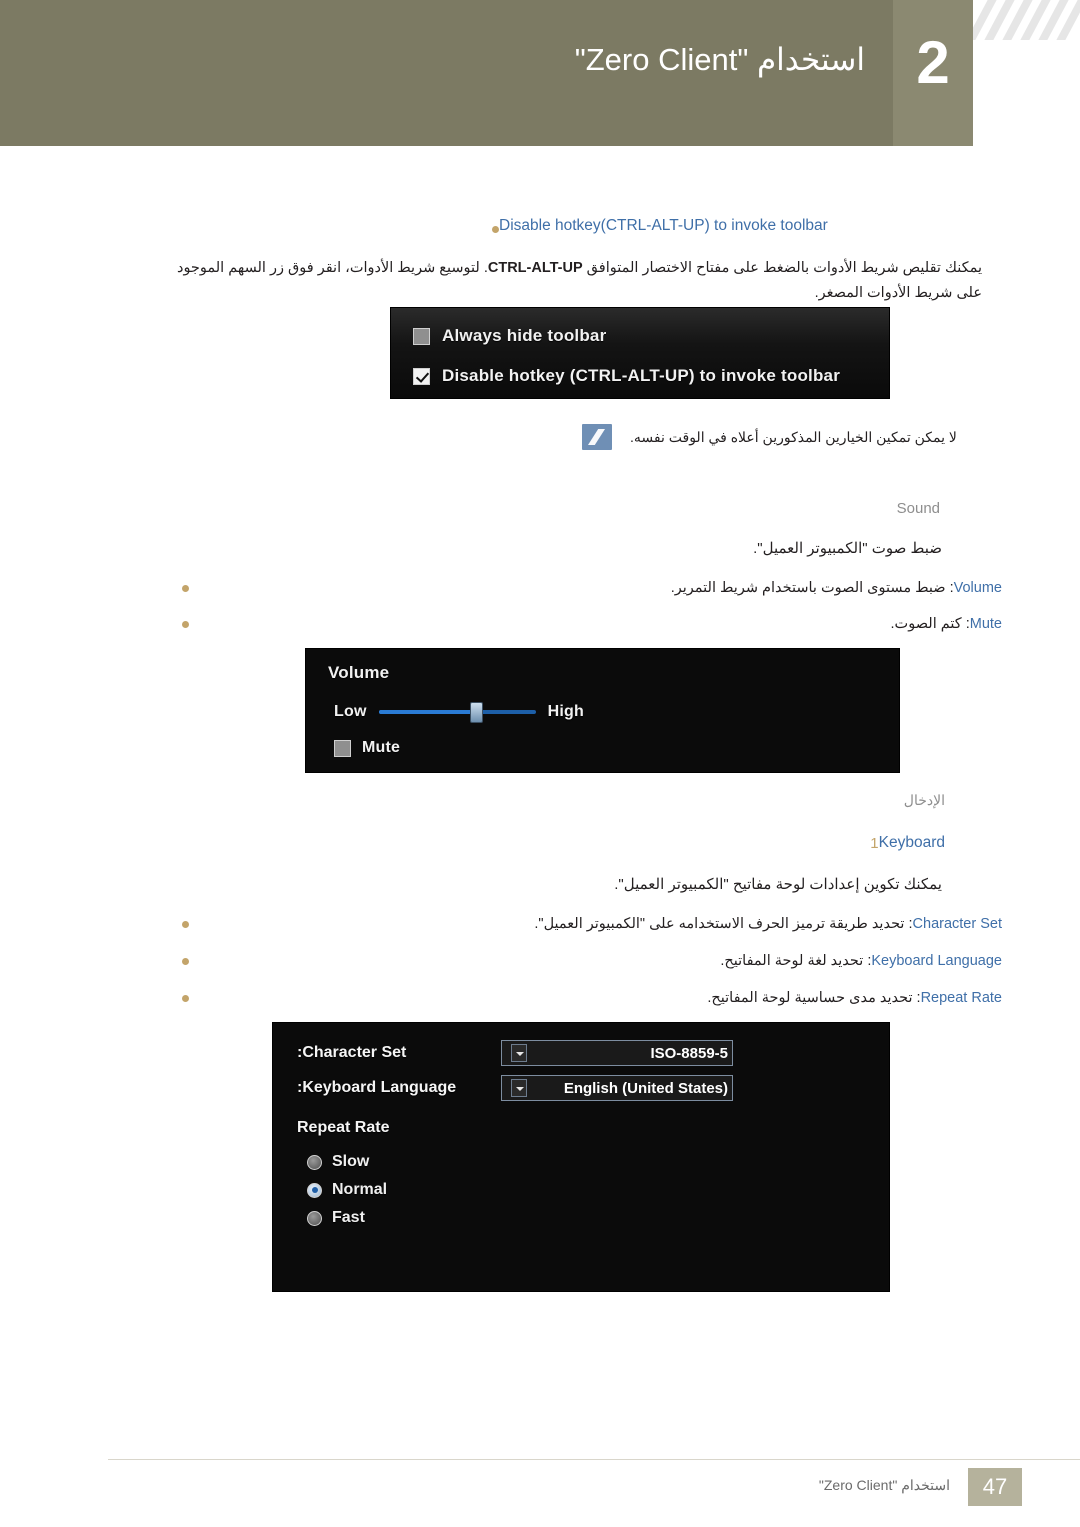 Image resolution: width=1080 pixels, height=1527 pixels. I want to click on header-stripe-decoration, so click(1026, 20).